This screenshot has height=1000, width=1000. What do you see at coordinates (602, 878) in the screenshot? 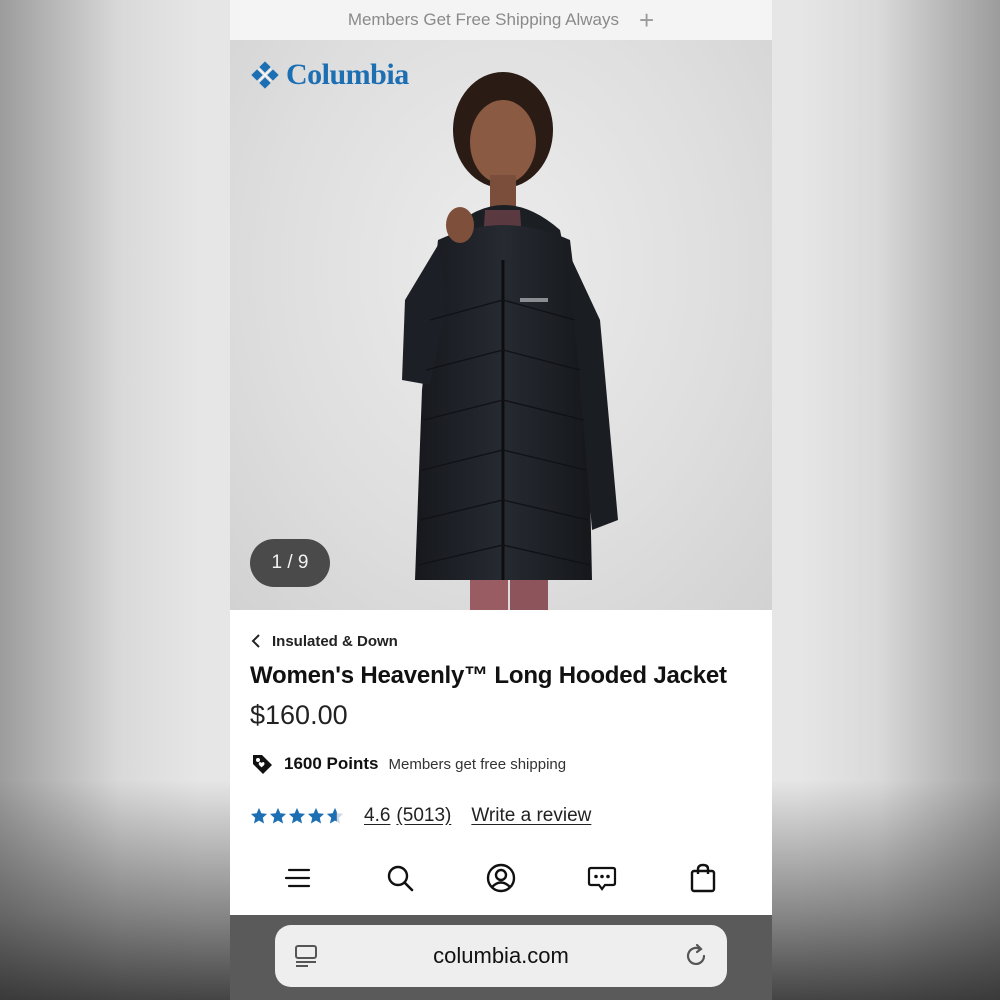
I see `chat-icon` at bounding box center [602, 878].